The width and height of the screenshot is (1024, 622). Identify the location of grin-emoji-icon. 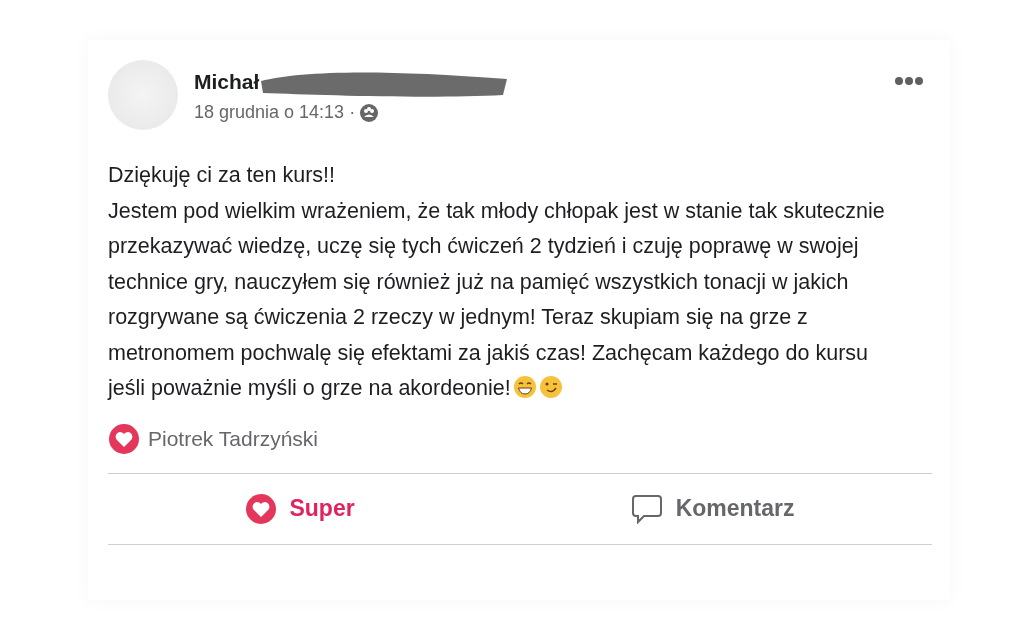
(524, 387).